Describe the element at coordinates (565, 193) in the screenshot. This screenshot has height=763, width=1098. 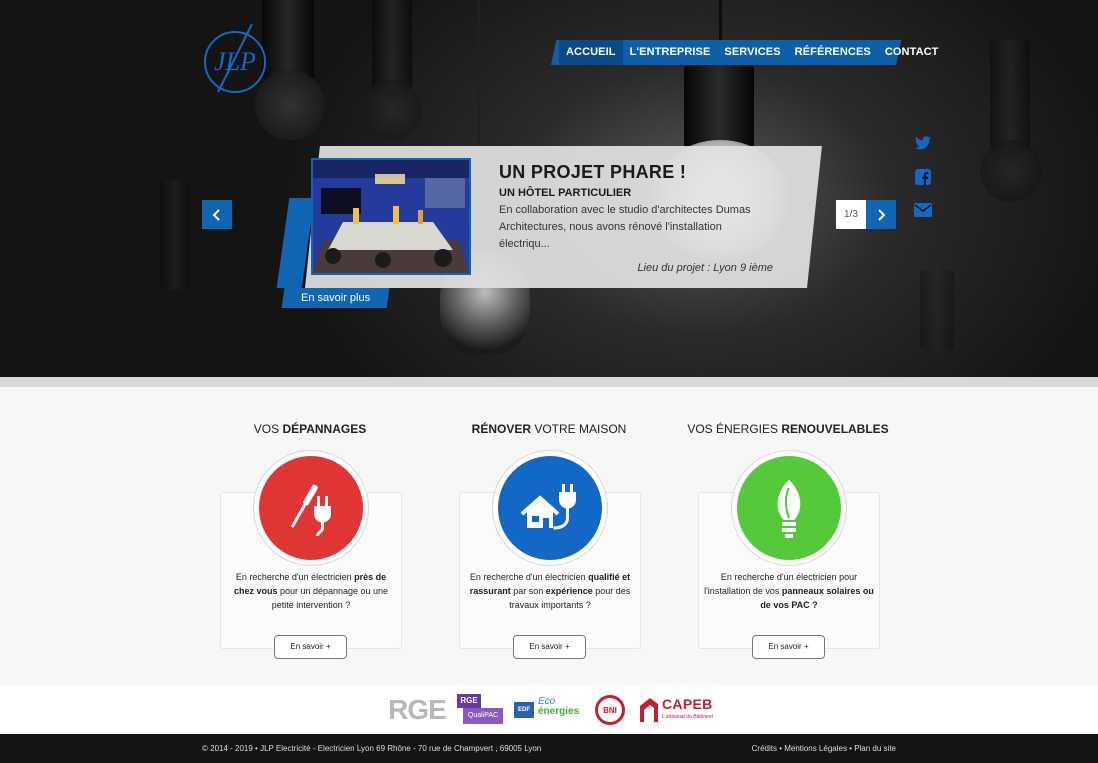
I see `slide-subtitle: UN HÔTEL PARTICULIER` at that location.